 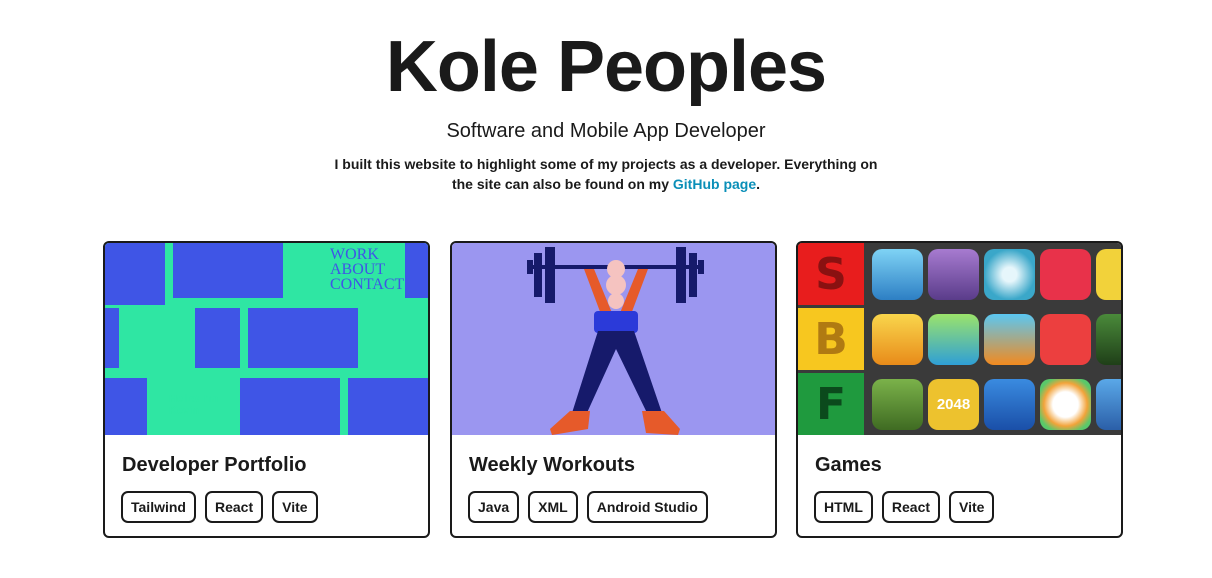 I want to click on portfolio-thumb-hello: Hello! I'm, so click(x=194, y=399).